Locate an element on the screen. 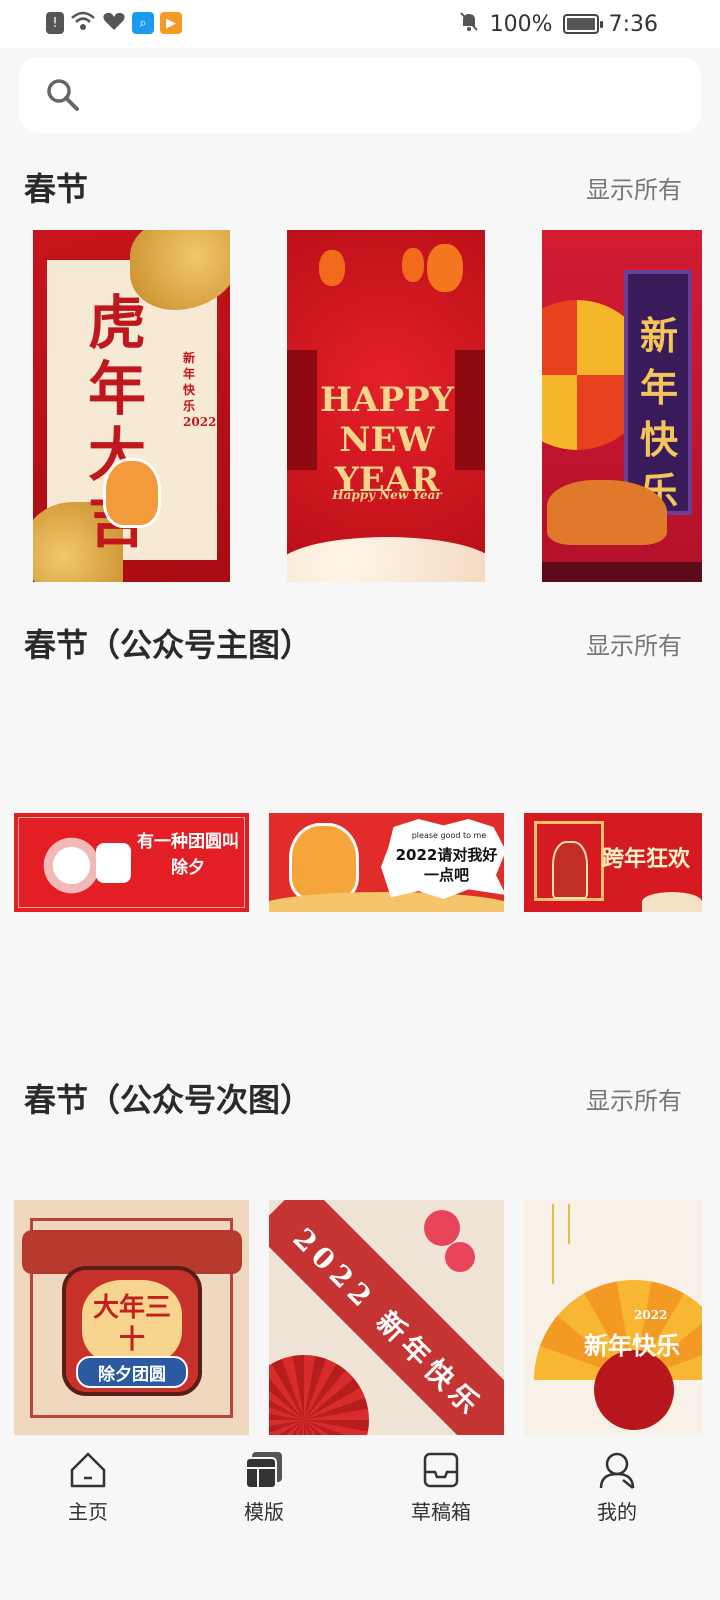  fan-square-title: 新年快乐 is located at coordinates (632, 1345).